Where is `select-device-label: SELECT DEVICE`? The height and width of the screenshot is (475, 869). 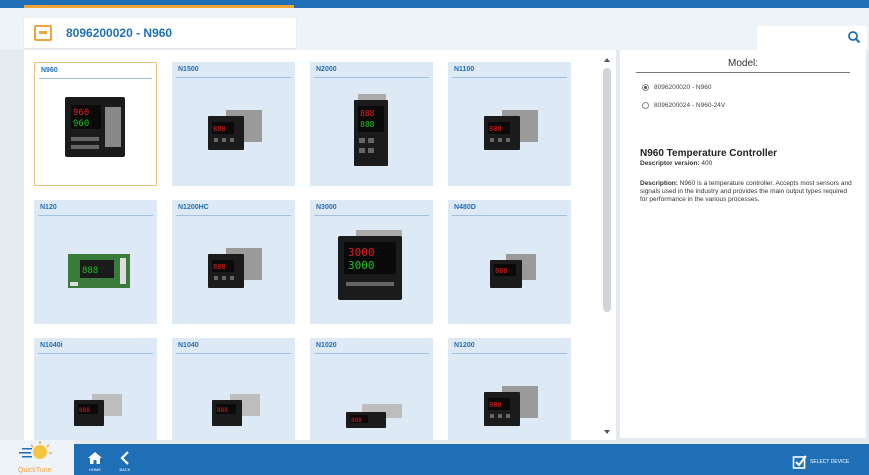
select-device-label: SELECT DEVICE is located at coordinates (830, 462).